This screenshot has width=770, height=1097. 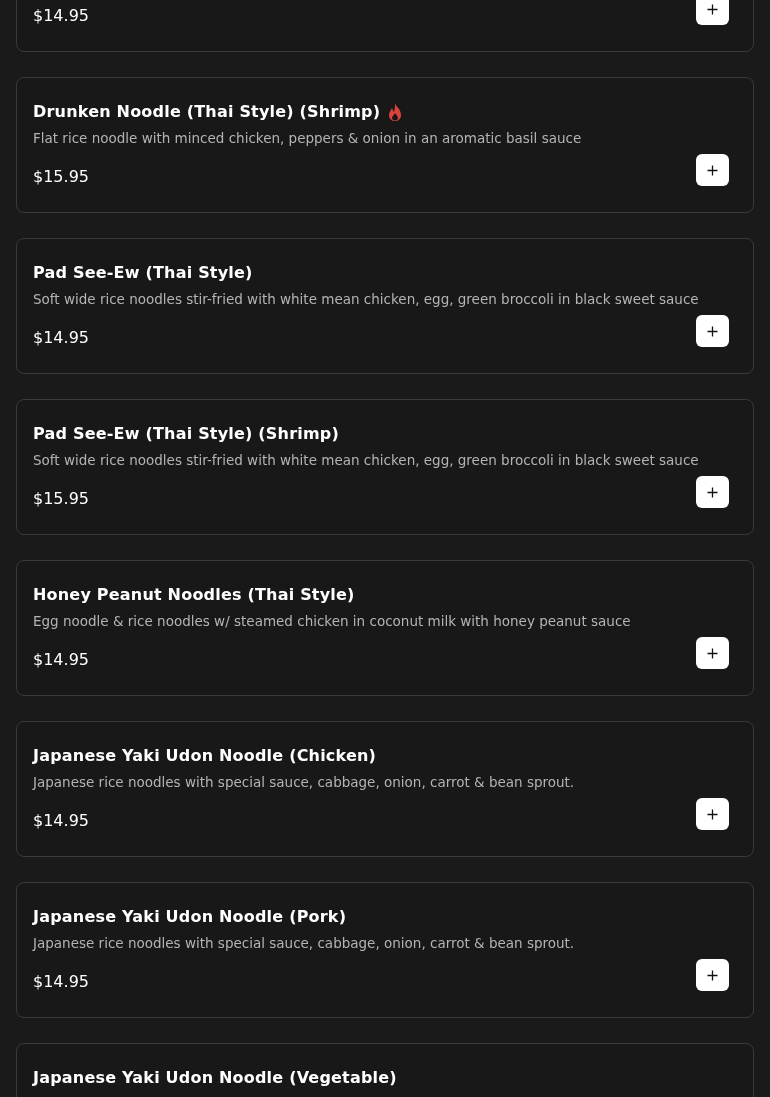 I want to click on item-name: Japanese Yaki Udon Noodle (Chicken), so click(x=205, y=756).